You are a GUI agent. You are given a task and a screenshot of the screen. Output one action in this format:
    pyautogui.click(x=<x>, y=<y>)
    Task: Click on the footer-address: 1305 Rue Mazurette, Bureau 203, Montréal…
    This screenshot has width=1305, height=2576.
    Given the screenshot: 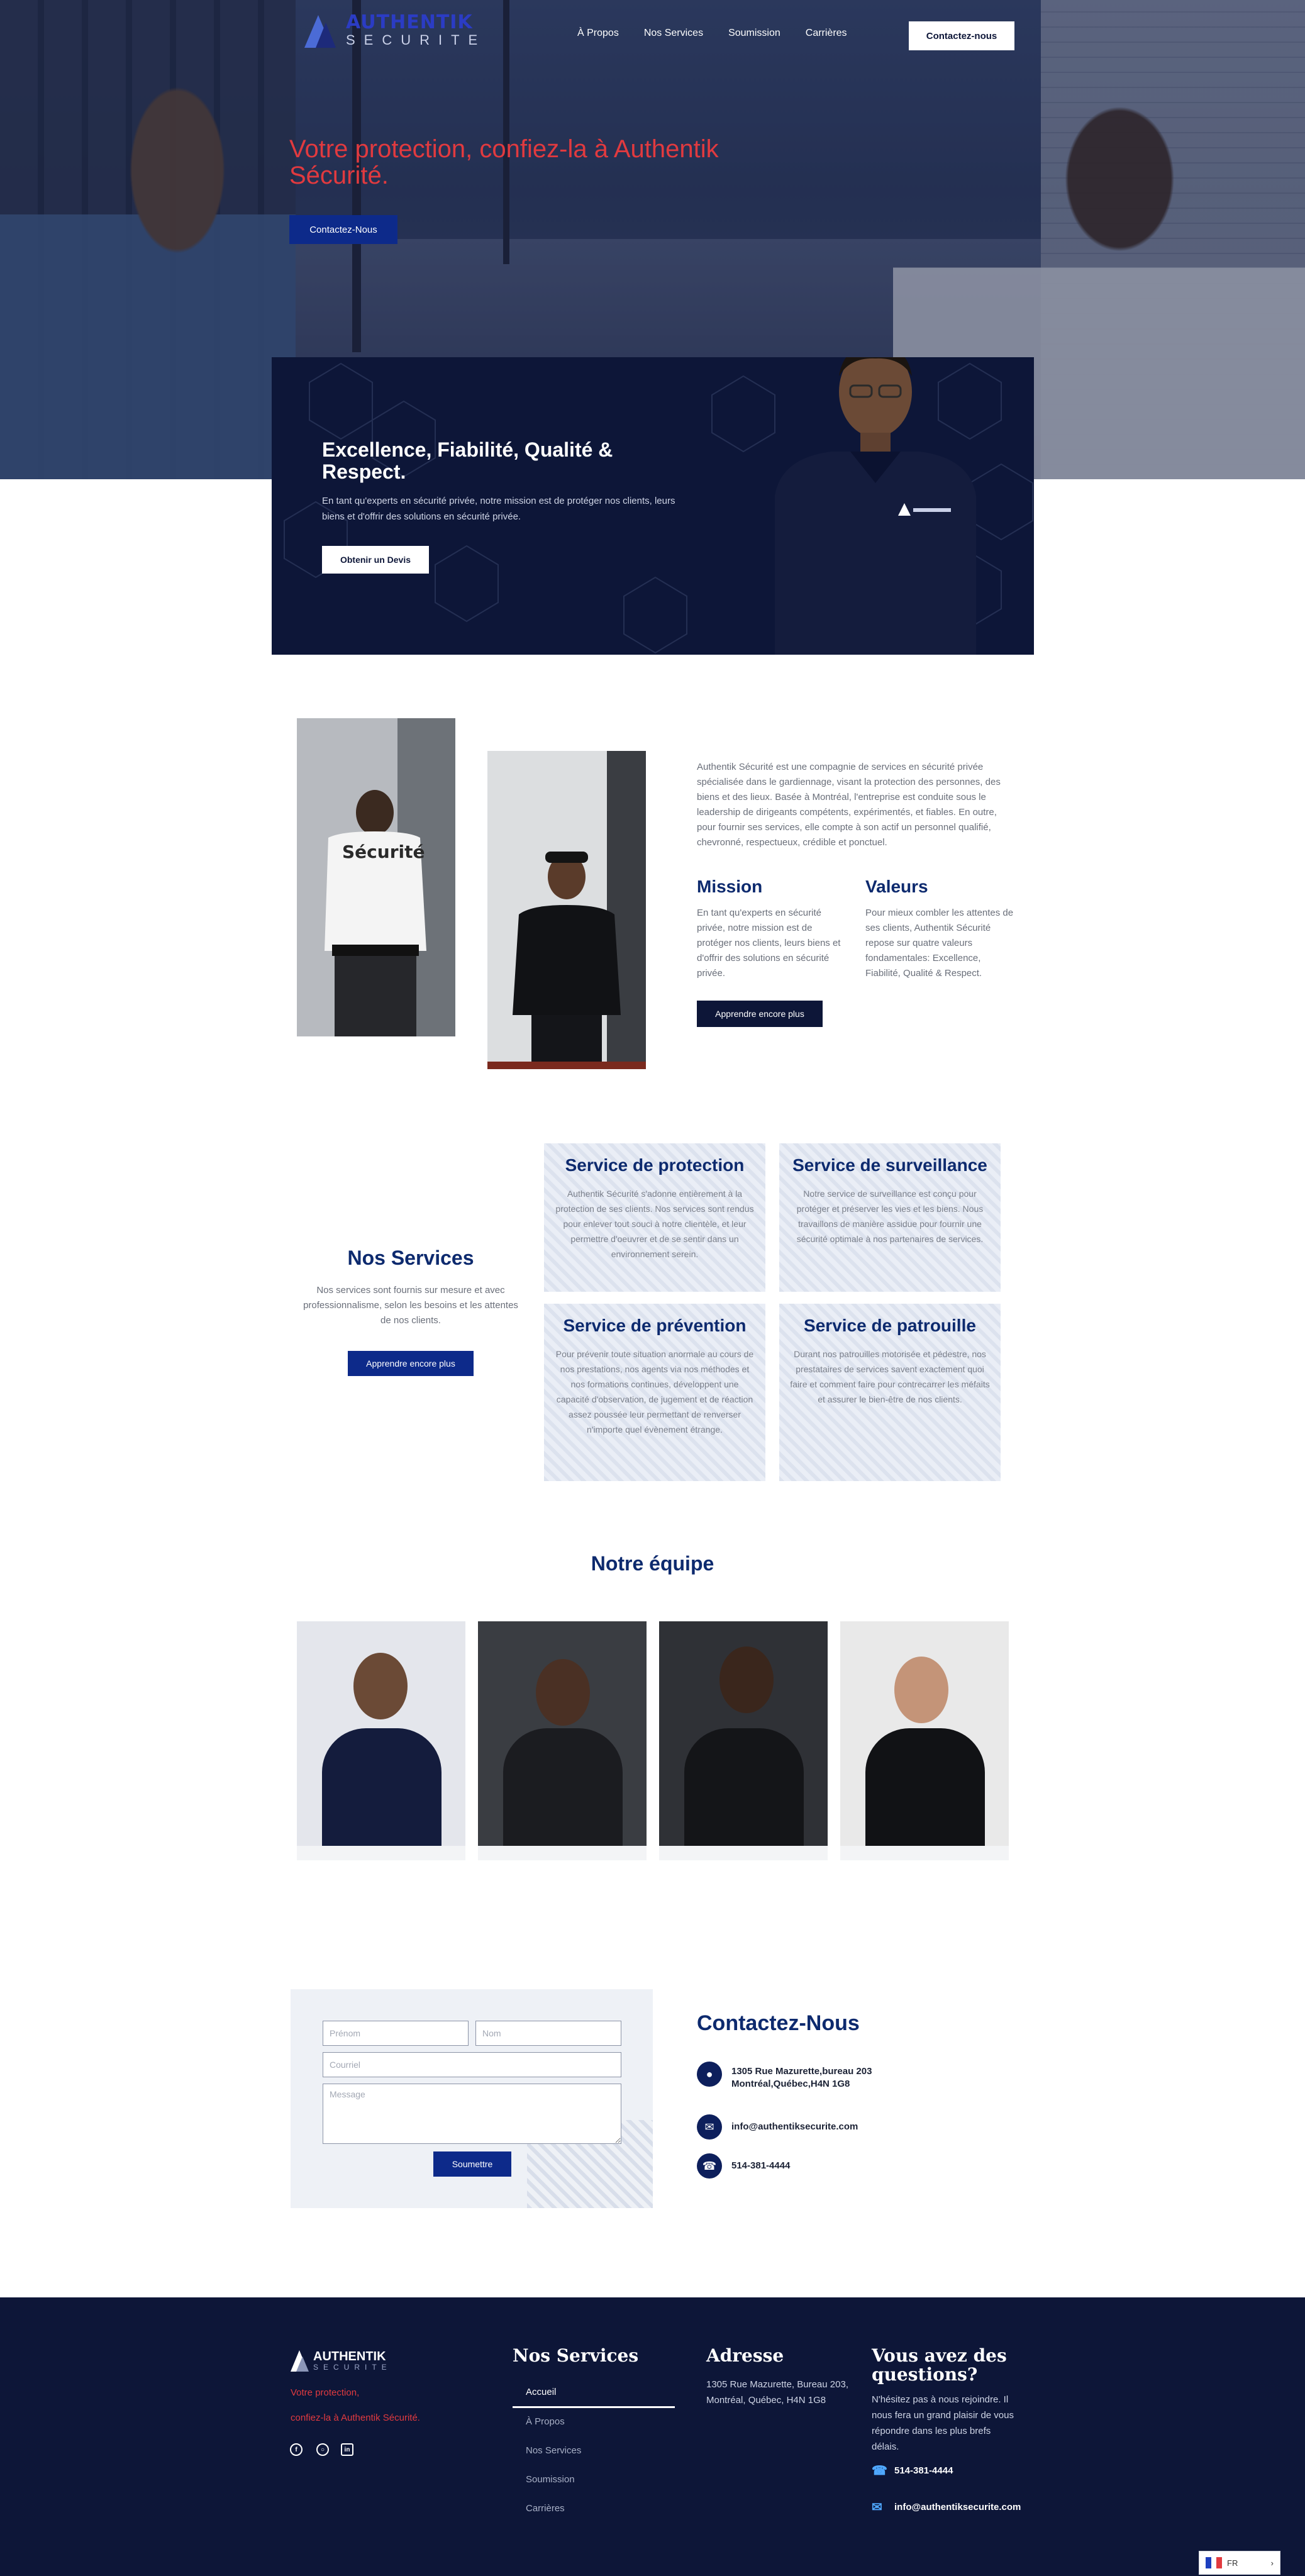 What is the action you would take?
    pyautogui.click(x=777, y=2392)
    